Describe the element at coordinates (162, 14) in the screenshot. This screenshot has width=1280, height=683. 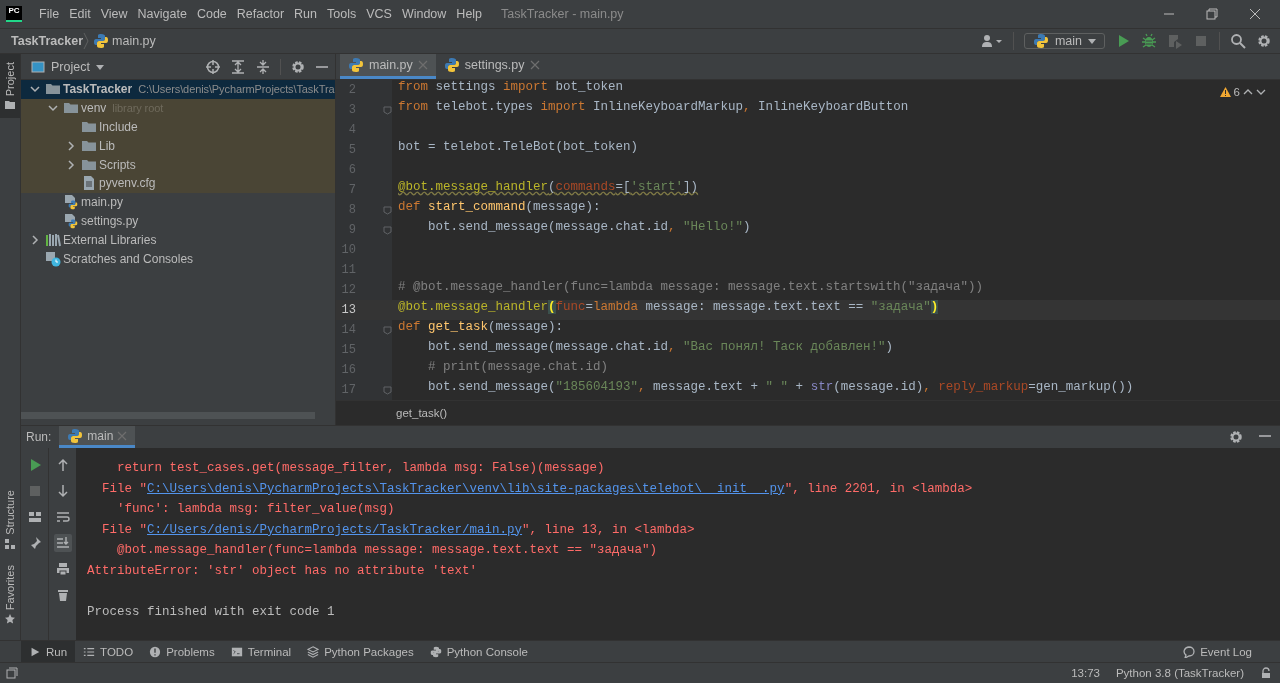
I see `menu-item: Navigate` at that location.